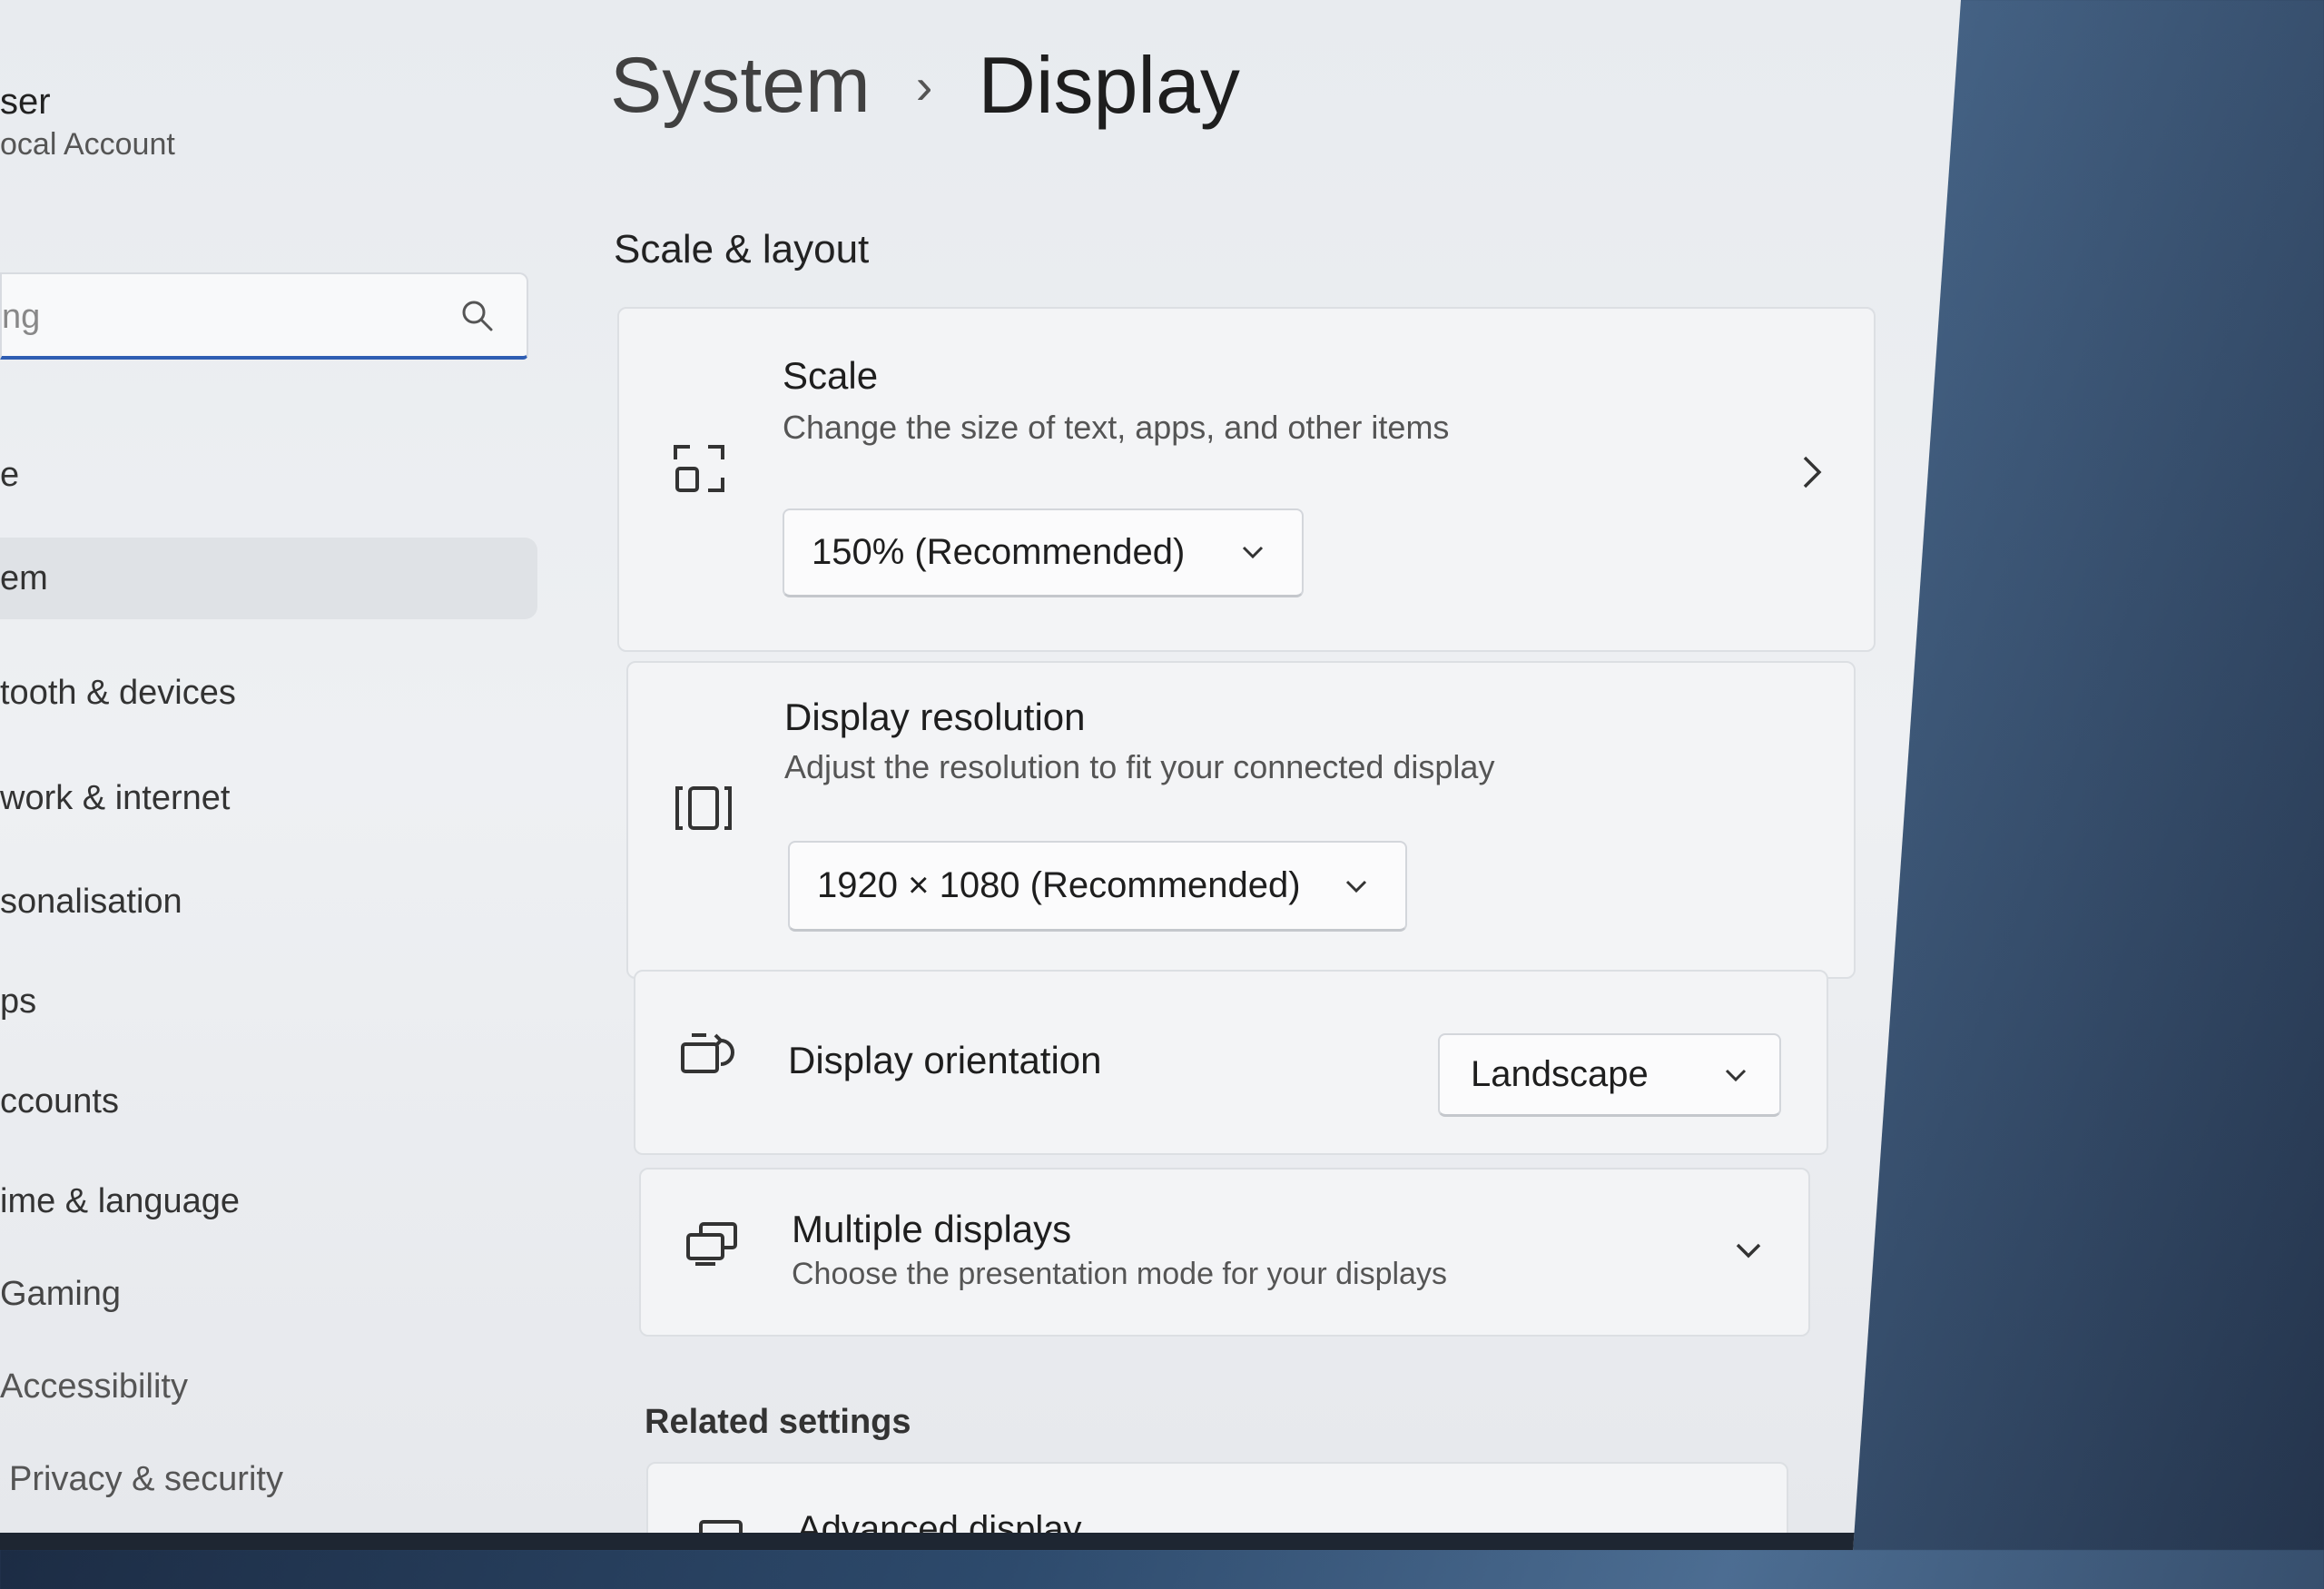 Image resolution: width=2324 pixels, height=1589 pixels. Describe the element at coordinates (1812, 472) in the screenshot. I see `chevron-right-icon` at that location.